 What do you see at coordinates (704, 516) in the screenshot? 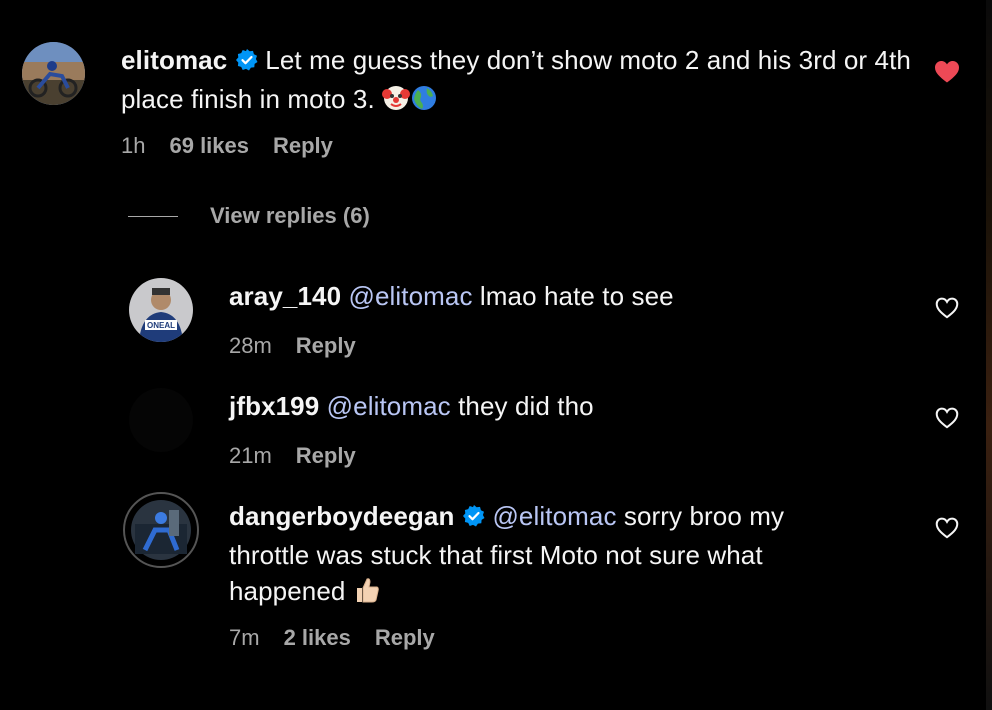
I see `reply-body-line1: sorry broo my` at bounding box center [704, 516].